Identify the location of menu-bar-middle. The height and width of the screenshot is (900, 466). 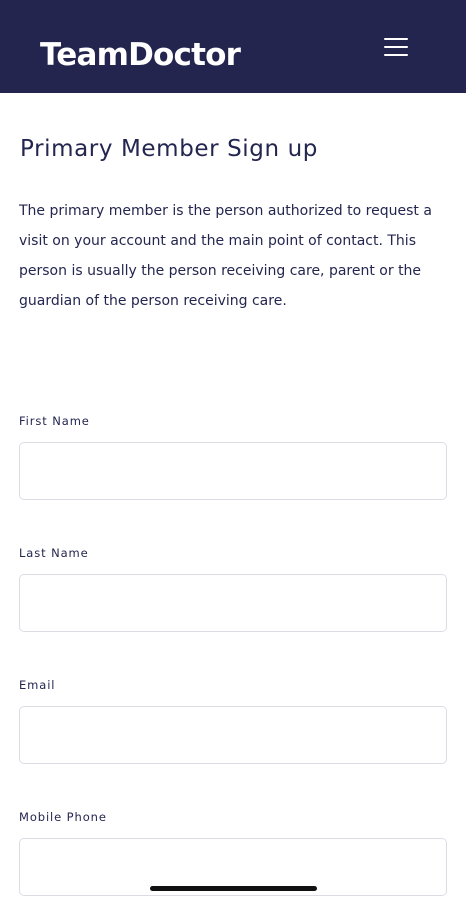
(396, 47).